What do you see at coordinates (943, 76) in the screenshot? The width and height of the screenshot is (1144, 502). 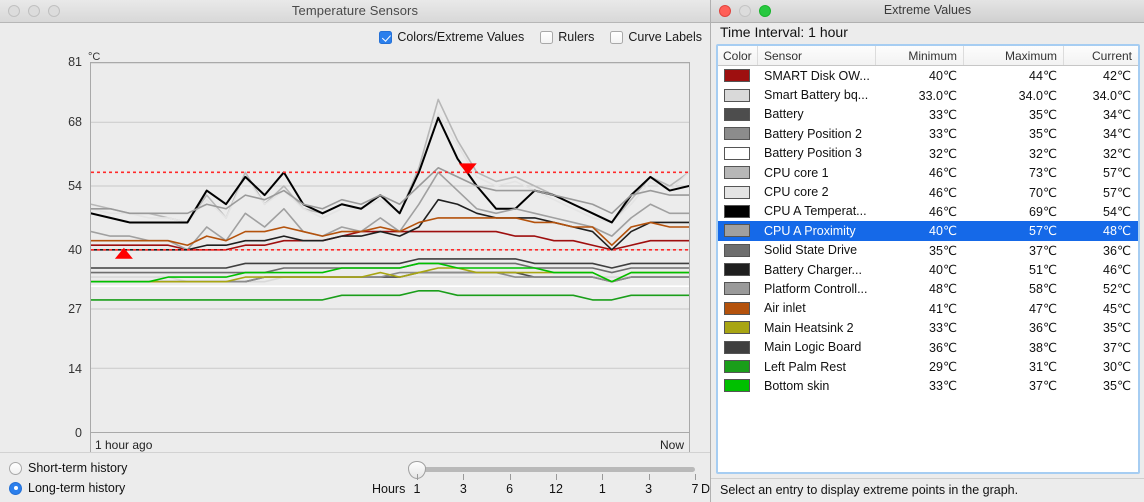 I see `sensor-minimum: 40℃` at bounding box center [943, 76].